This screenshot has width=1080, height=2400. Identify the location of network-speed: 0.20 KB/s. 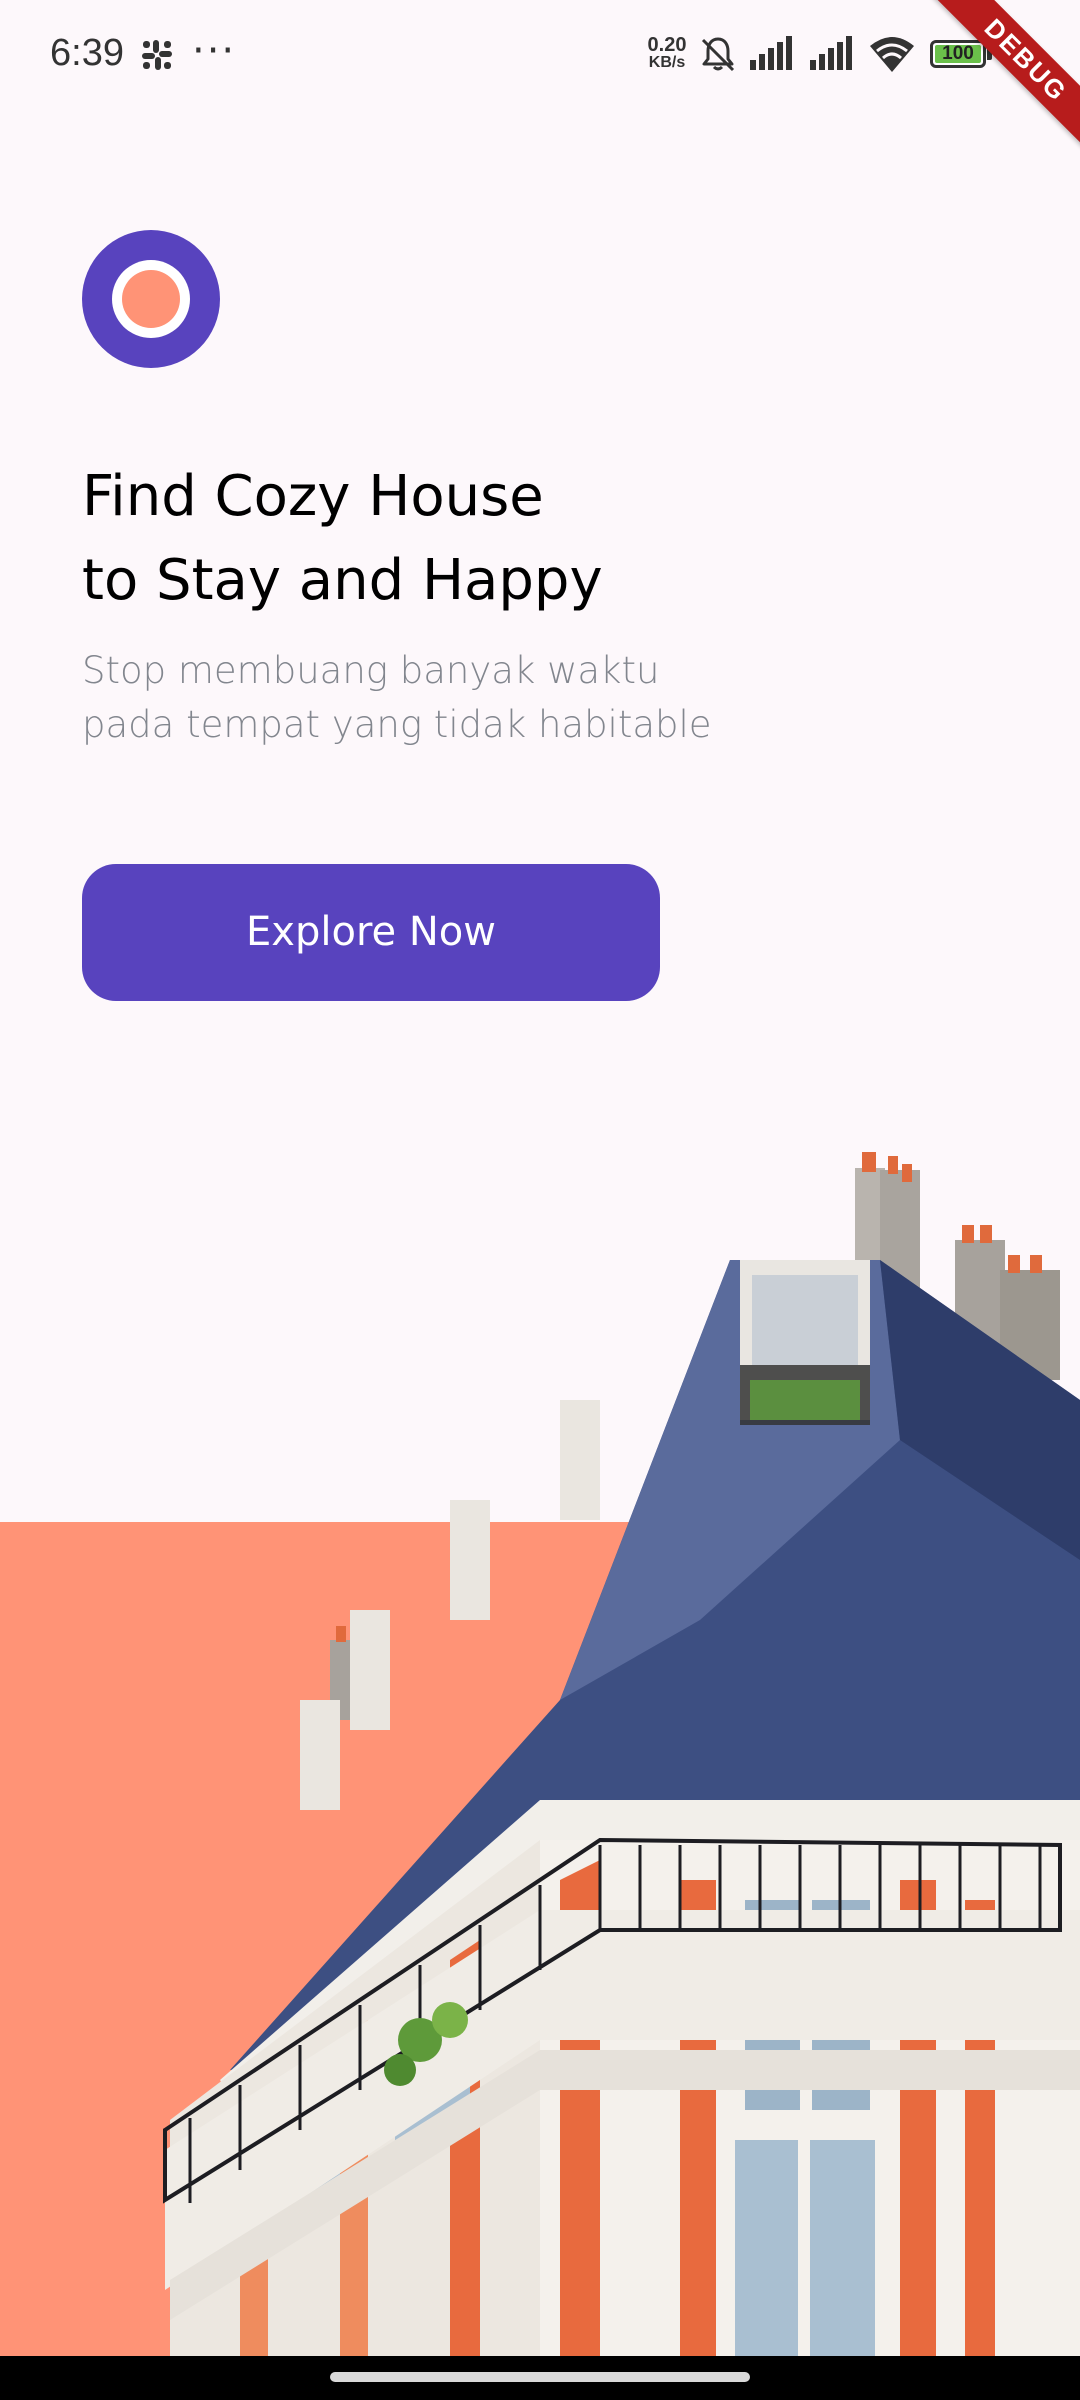
(667, 53).